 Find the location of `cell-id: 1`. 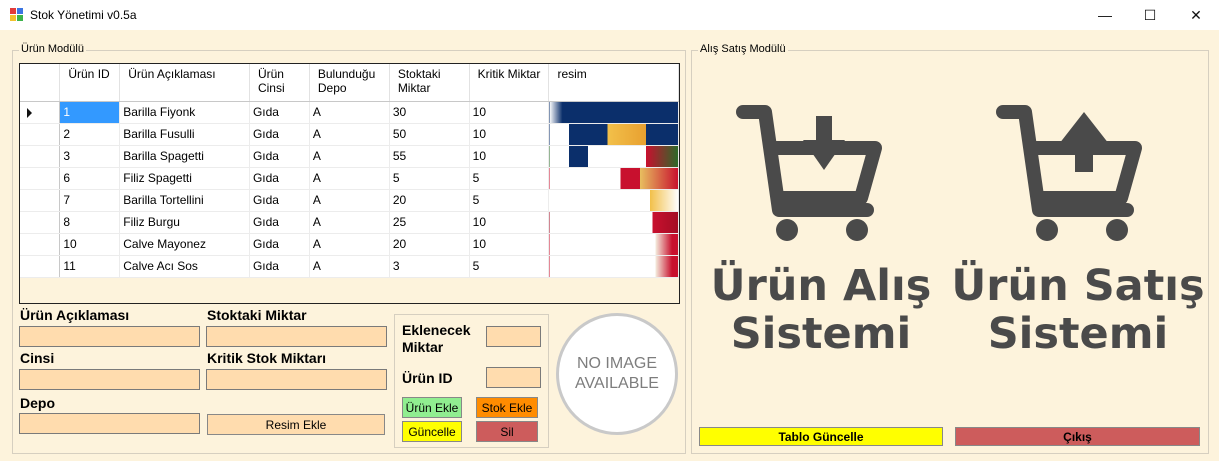

cell-id: 1 is located at coordinates (90, 112).